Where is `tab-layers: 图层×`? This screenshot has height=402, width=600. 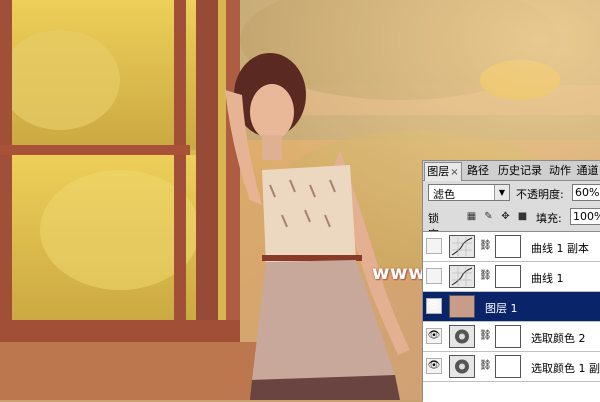
tab-layers: 图层× is located at coordinates (443, 171).